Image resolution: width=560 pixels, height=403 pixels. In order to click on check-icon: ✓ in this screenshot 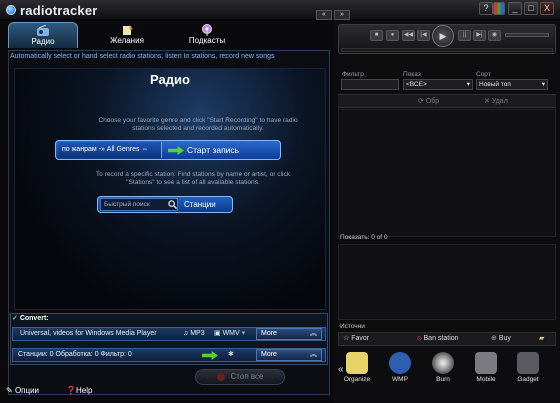, I will do `click(15, 318)`.